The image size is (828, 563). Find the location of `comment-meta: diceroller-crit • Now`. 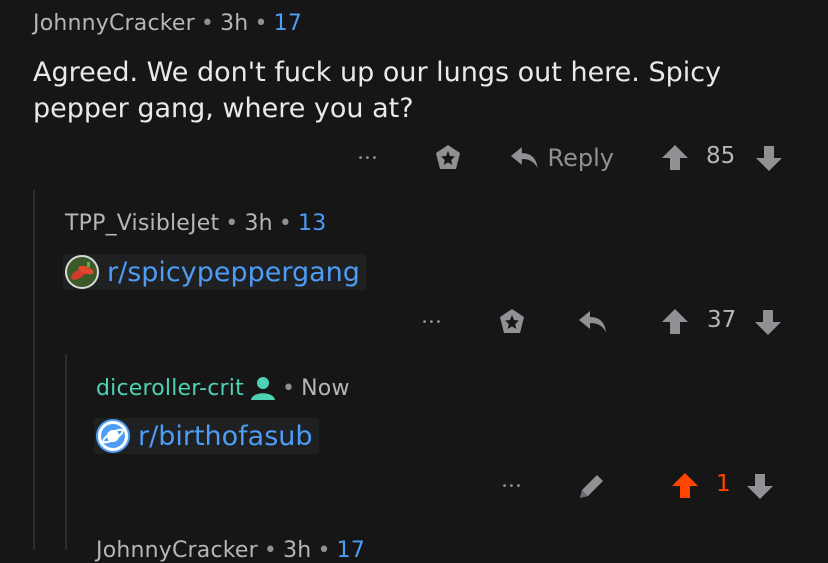

comment-meta: diceroller-crit • Now is located at coordinates (223, 388).